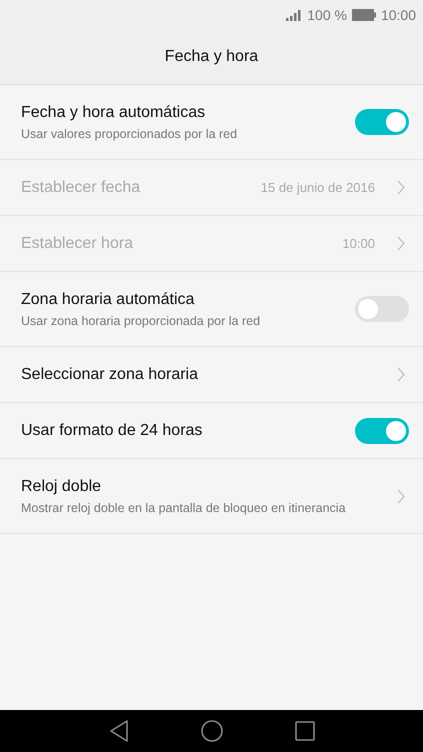 This screenshot has height=752, width=423. Describe the element at coordinates (211, 57) in the screenshot. I see `screen-title: Fecha y hora` at that location.